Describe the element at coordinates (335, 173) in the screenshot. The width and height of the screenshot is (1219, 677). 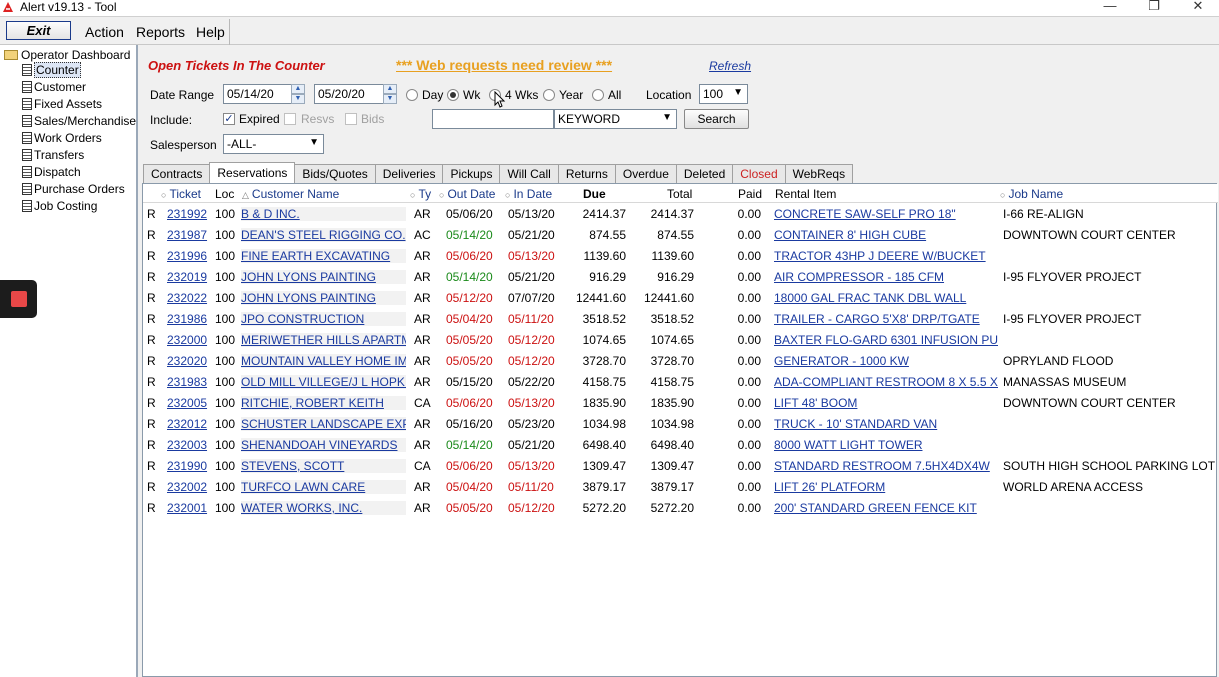
I see `tab-bids-quotes: Bids/Quotes` at that location.